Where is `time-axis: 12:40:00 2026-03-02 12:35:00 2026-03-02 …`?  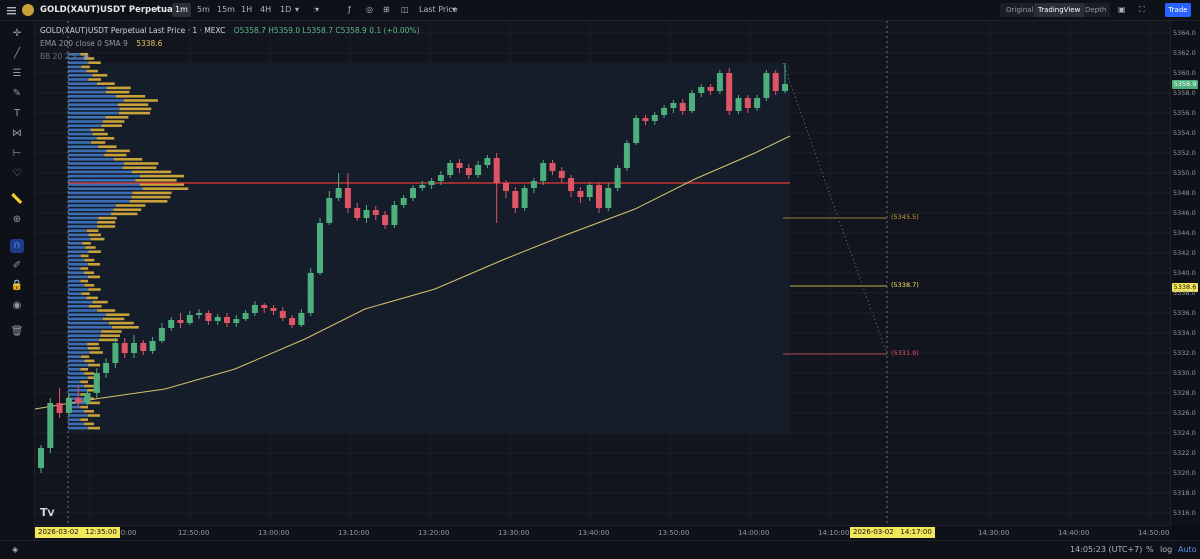
time-axis: 12:40:00 2026-03-02 12:35:00 2026-03-02 … is located at coordinates (602, 532).